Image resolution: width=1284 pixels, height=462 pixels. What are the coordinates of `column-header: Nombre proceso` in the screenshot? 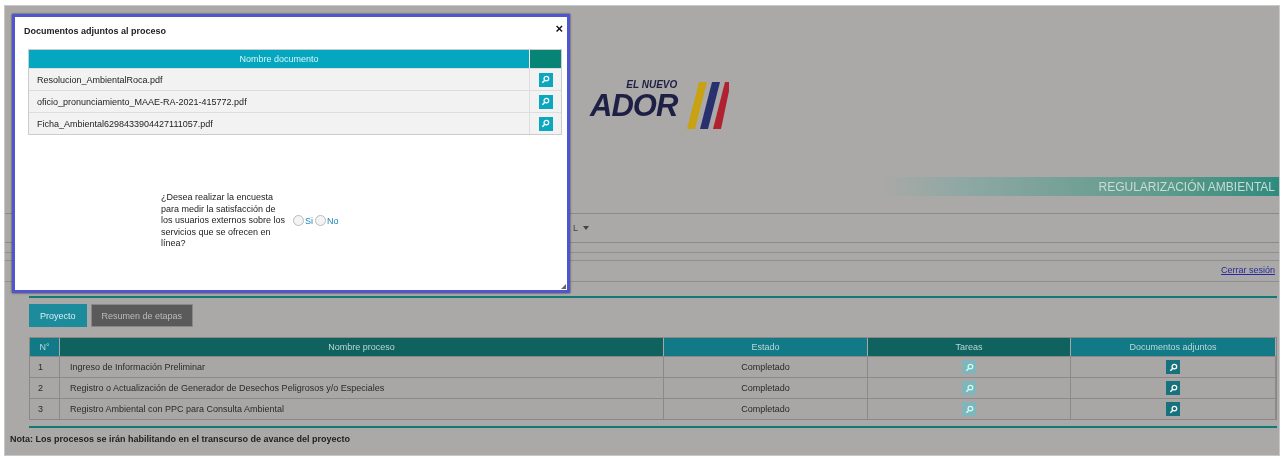 It's located at (362, 347).